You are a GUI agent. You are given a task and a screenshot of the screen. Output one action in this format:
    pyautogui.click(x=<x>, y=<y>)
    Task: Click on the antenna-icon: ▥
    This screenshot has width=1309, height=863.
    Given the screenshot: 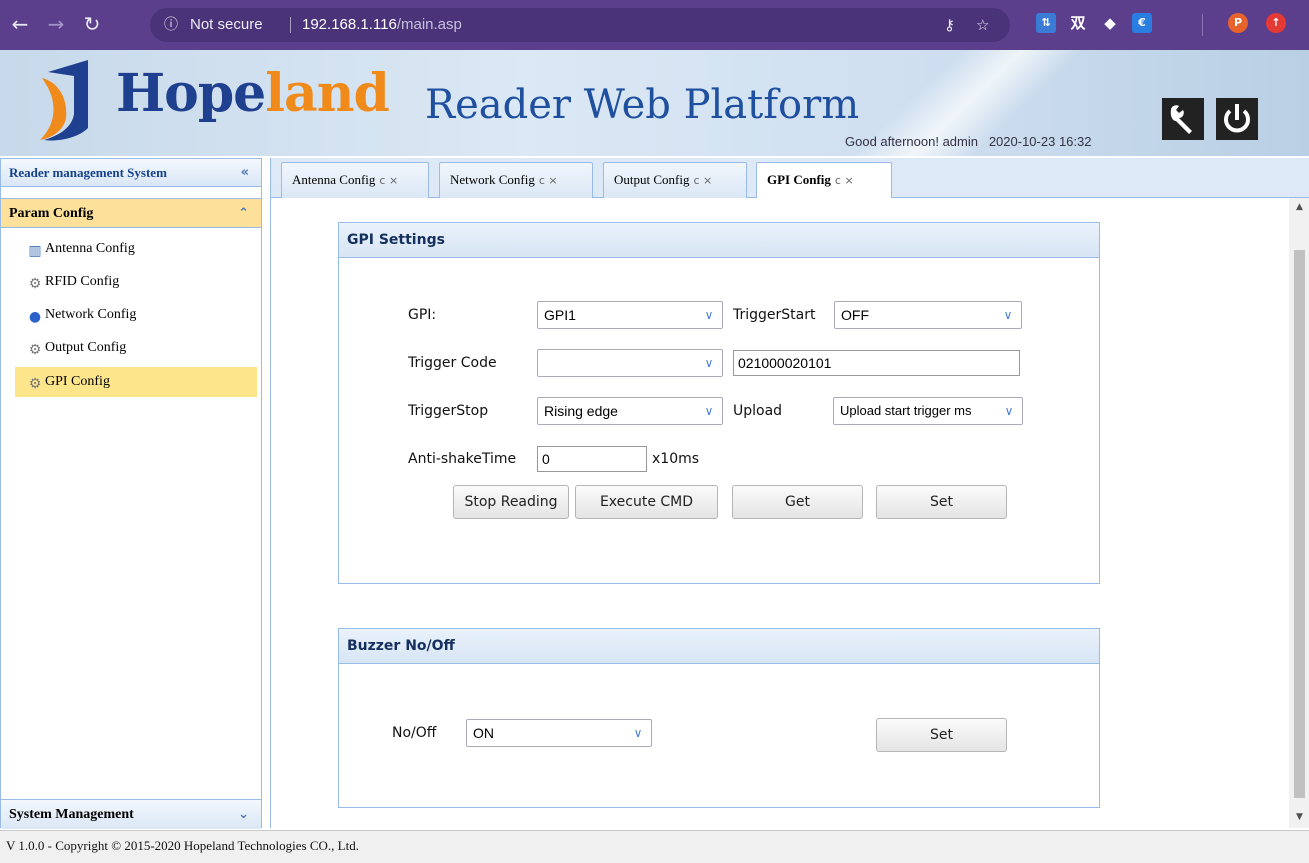 What is the action you would take?
    pyautogui.click(x=35, y=251)
    